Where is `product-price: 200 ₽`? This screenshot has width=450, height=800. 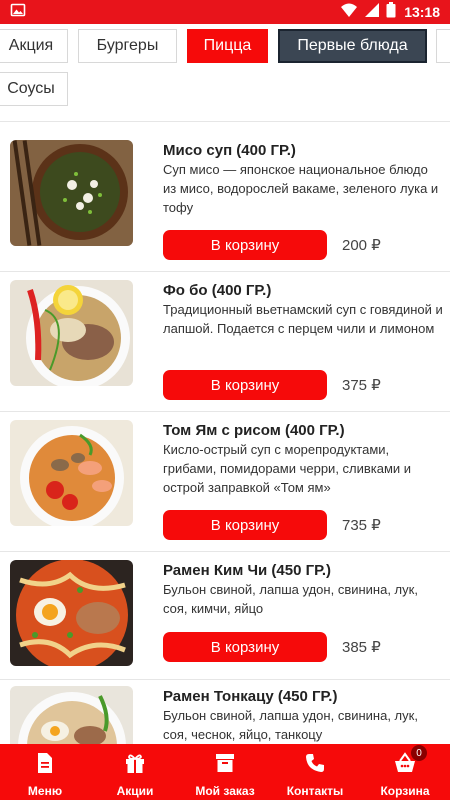 product-price: 200 ₽ is located at coordinates (361, 245).